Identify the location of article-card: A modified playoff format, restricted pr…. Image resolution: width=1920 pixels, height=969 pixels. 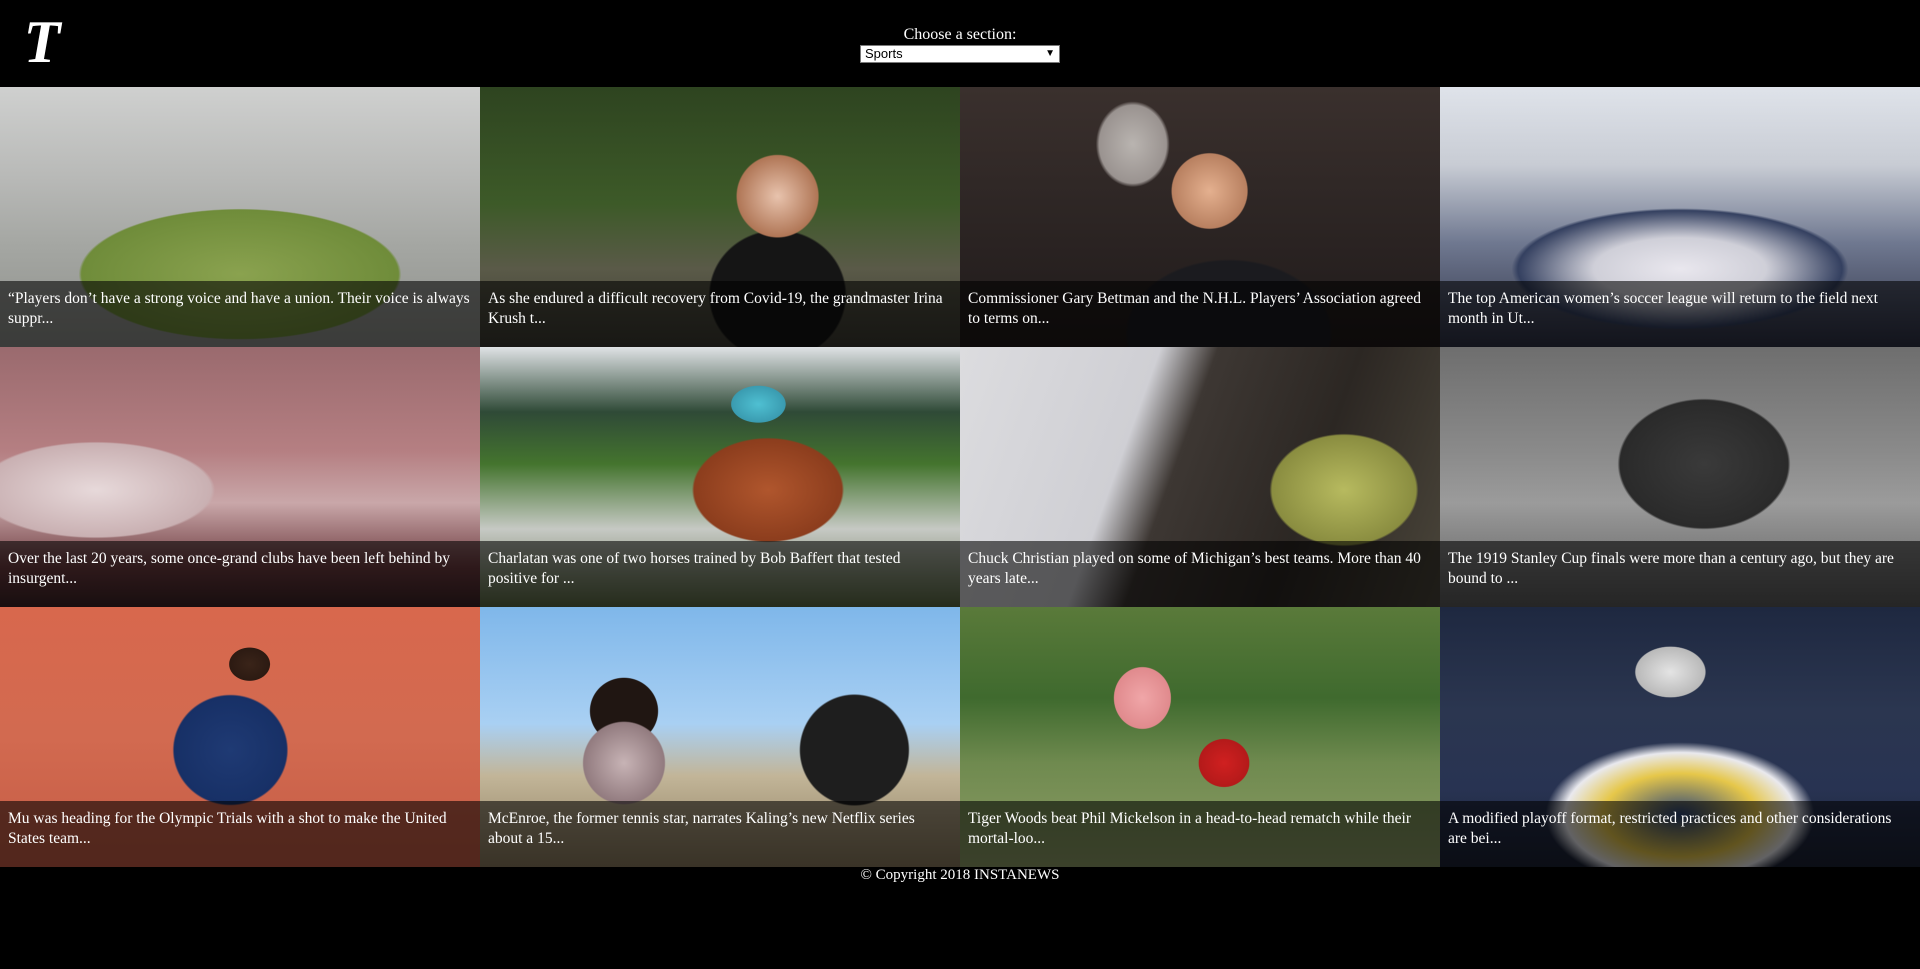
(1680, 737).